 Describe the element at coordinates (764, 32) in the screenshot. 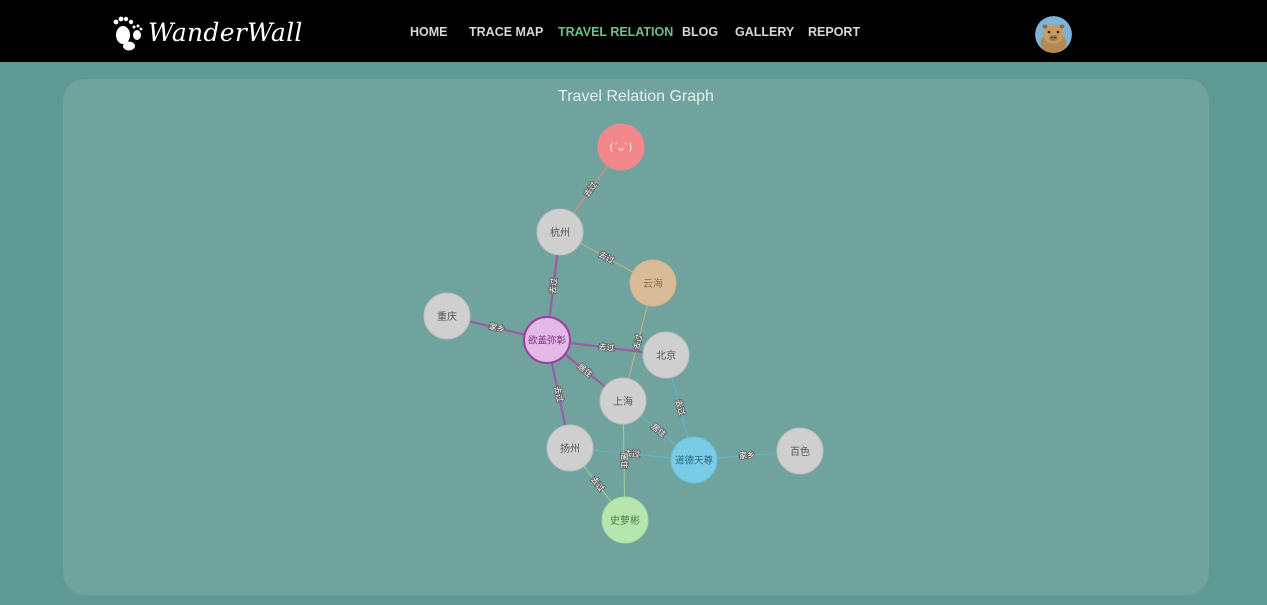

I see `nav-gallery: GALLERY` at that location.